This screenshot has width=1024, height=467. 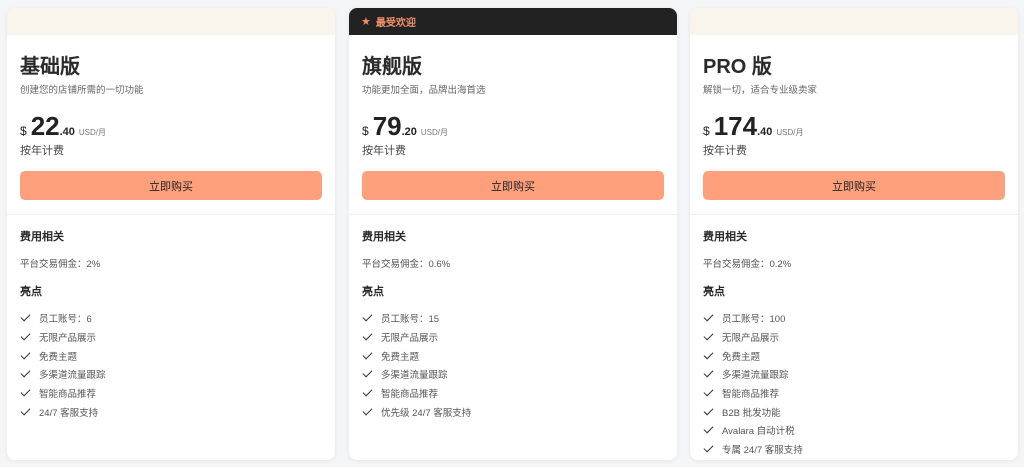 What do you see at coordinates (854, 318) in the screenshot?
I see `feature-item: 员工账号：100` at bounding box center [854, 318].